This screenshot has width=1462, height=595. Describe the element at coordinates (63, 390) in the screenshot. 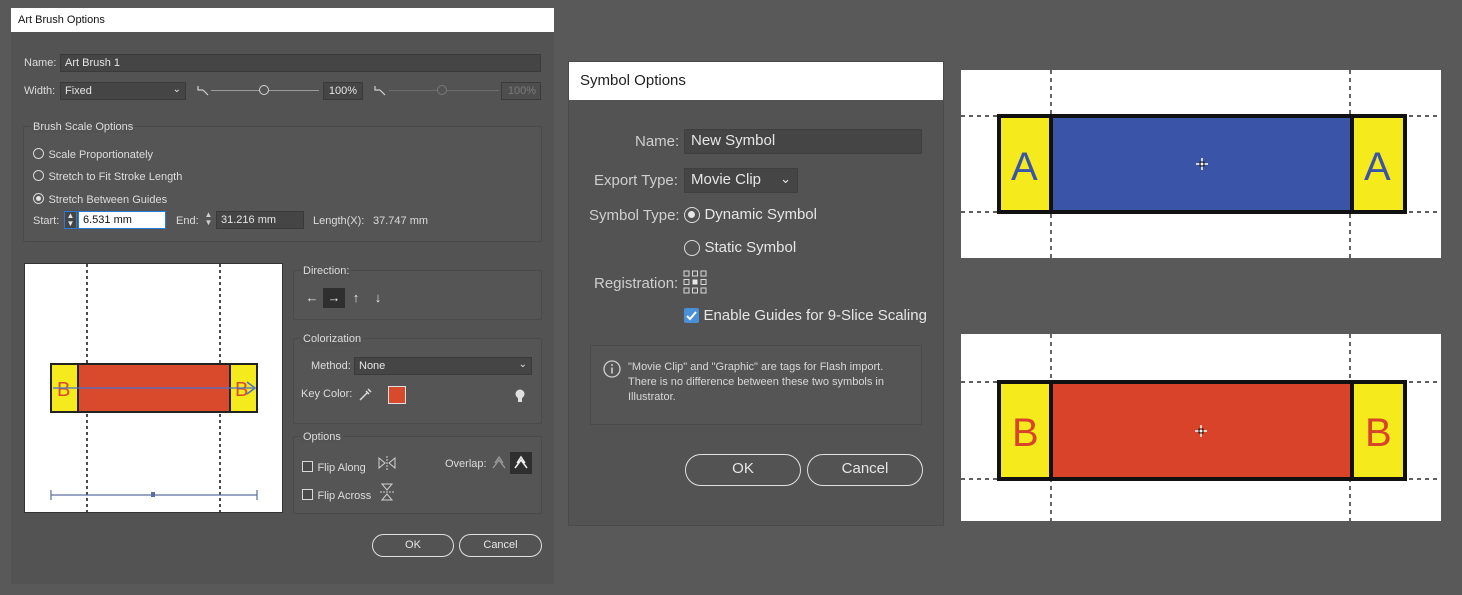

I see `preview-left-letter: B` at that location.